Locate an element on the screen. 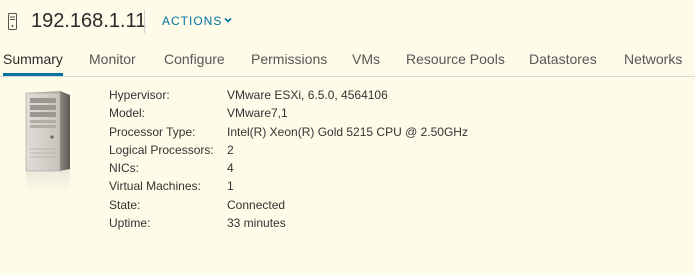 The width and height of the screenshot is (695, 275). property-label: Model: is located at coordinates (127, 113).